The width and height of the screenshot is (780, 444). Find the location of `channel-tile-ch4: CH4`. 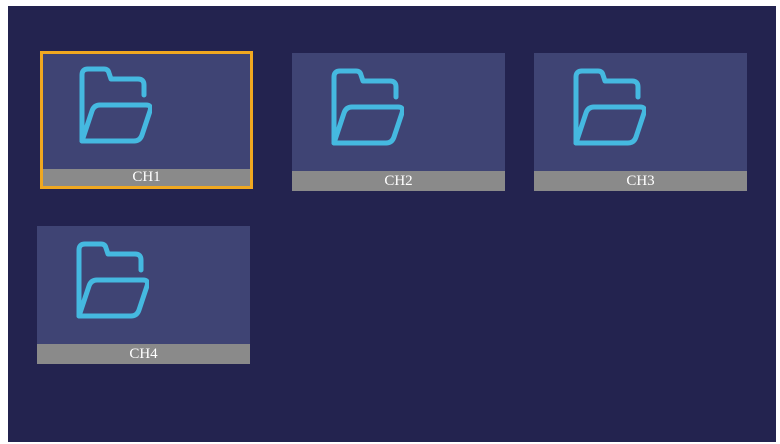

channel-tile-ch4: CH4 is located at coordinates (143, 295).